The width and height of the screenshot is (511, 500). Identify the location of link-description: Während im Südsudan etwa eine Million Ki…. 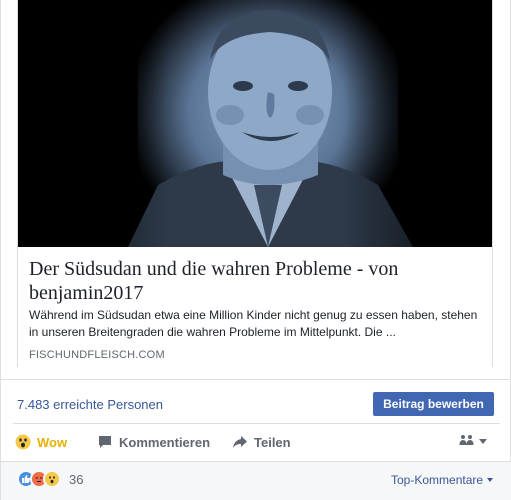
(253, 323).